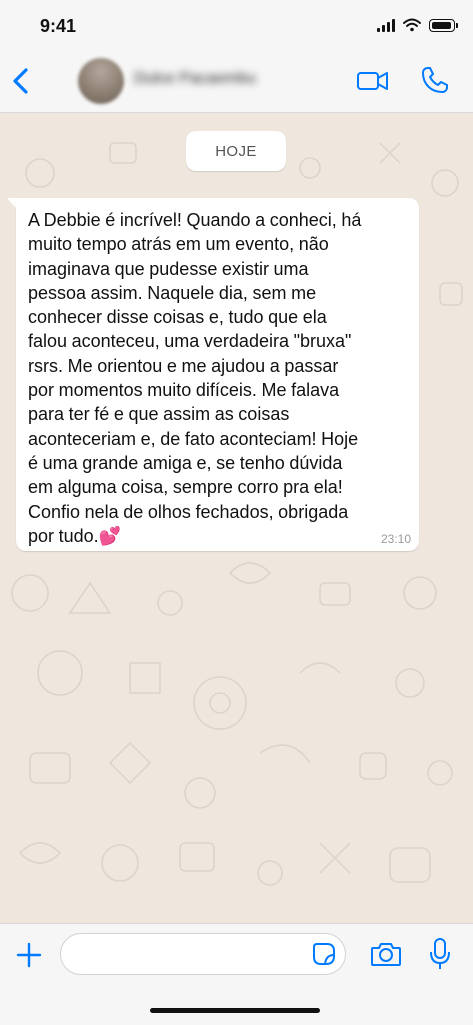  What do you see at coordinates (236, 25) in the screenshot?
I see `status-bar: 9:41` at bounding box center [236, 25].